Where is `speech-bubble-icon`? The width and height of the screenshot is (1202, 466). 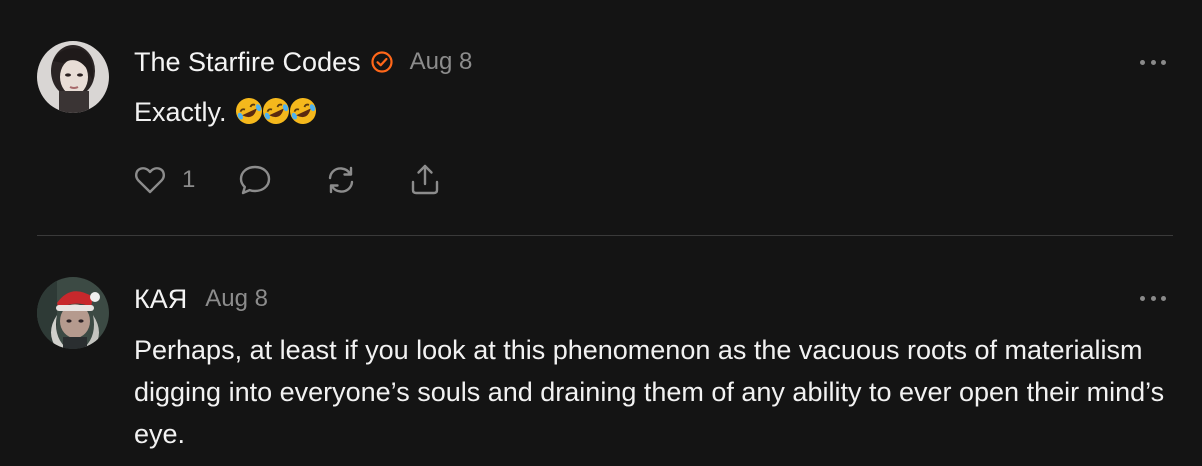 speech-bubble-icon is located at coordinates (255, 180).